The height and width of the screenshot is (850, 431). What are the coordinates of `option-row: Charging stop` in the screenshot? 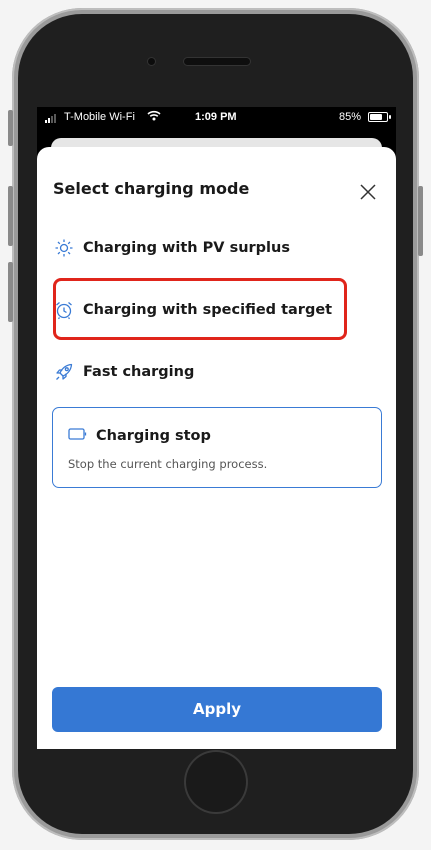 It's located at (139, 435).